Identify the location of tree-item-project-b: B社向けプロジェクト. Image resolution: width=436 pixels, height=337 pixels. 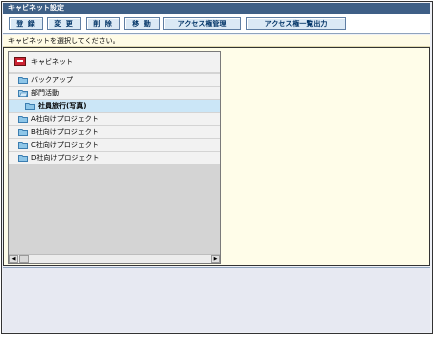
(114, 132).